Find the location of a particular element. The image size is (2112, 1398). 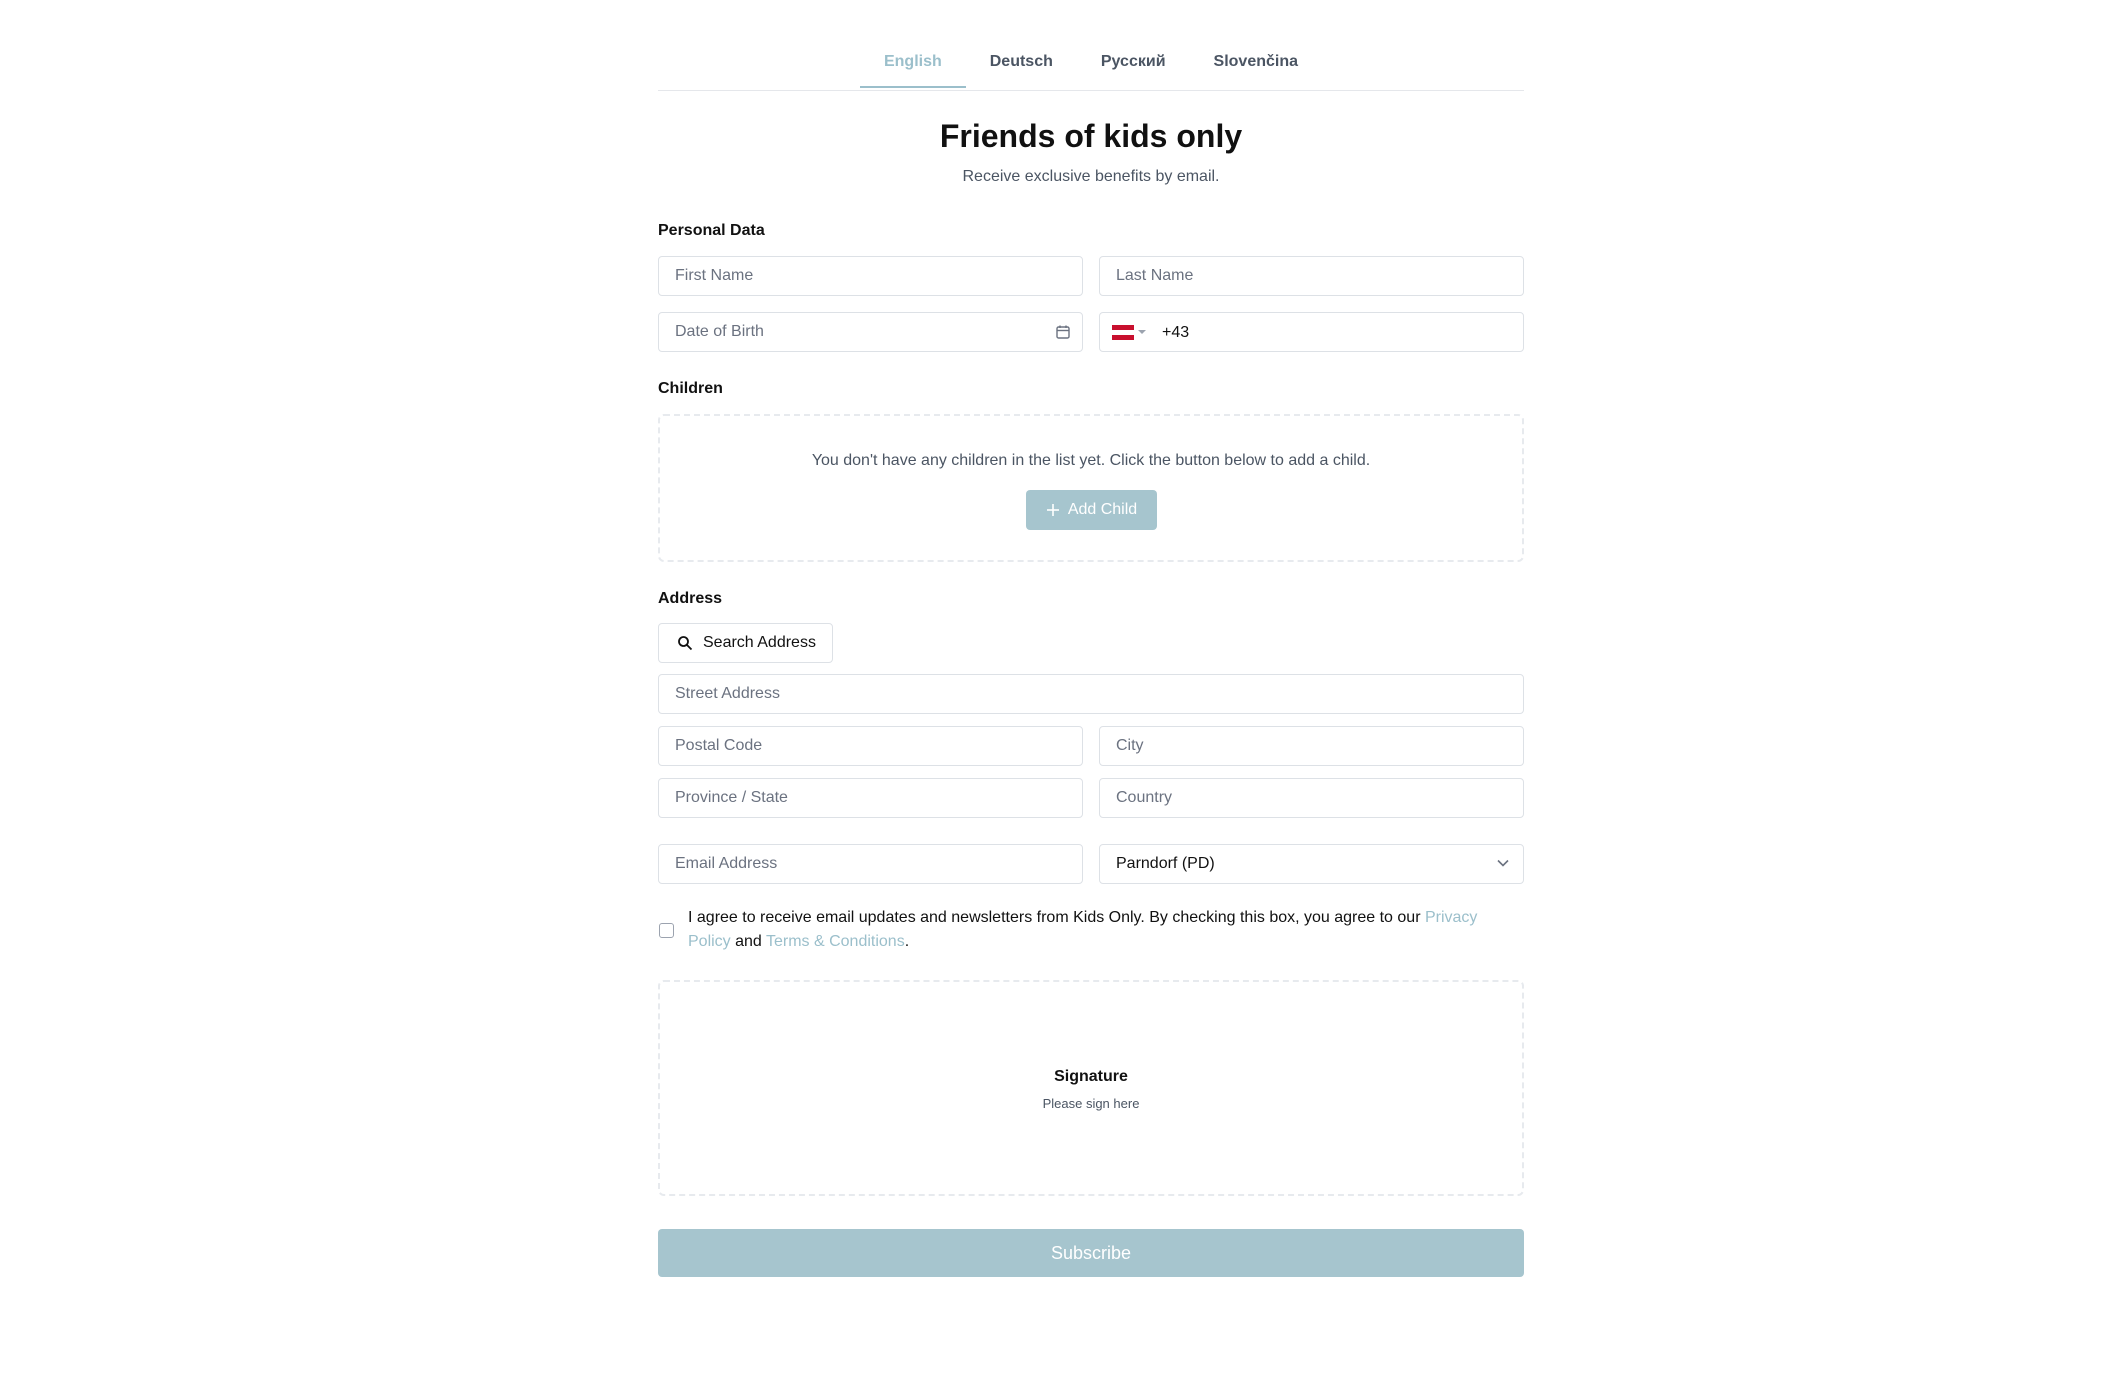

street-address-input is located at coordinates (1091, 694).